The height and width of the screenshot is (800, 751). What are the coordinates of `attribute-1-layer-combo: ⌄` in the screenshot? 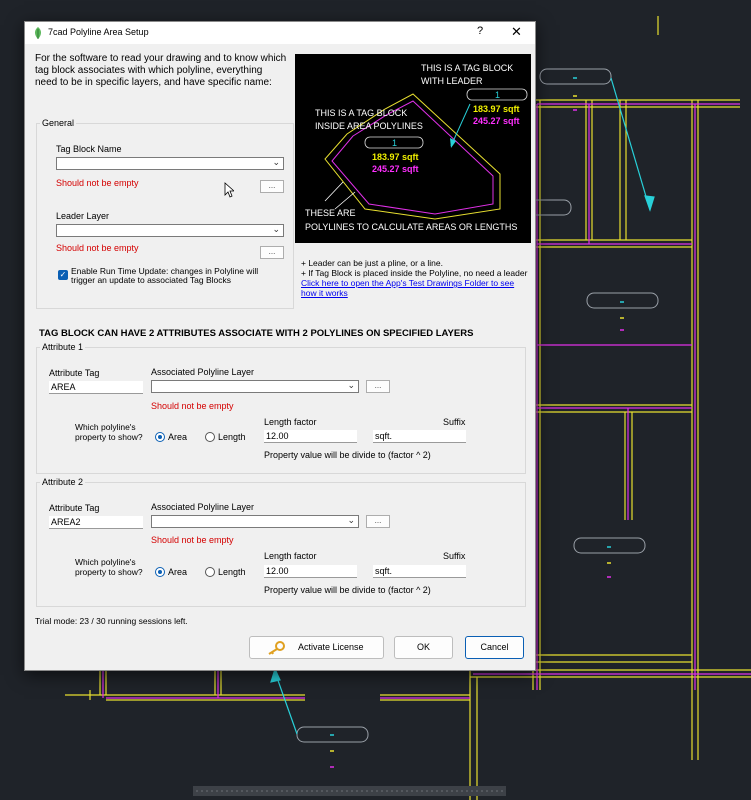 It's located at (255, 386).